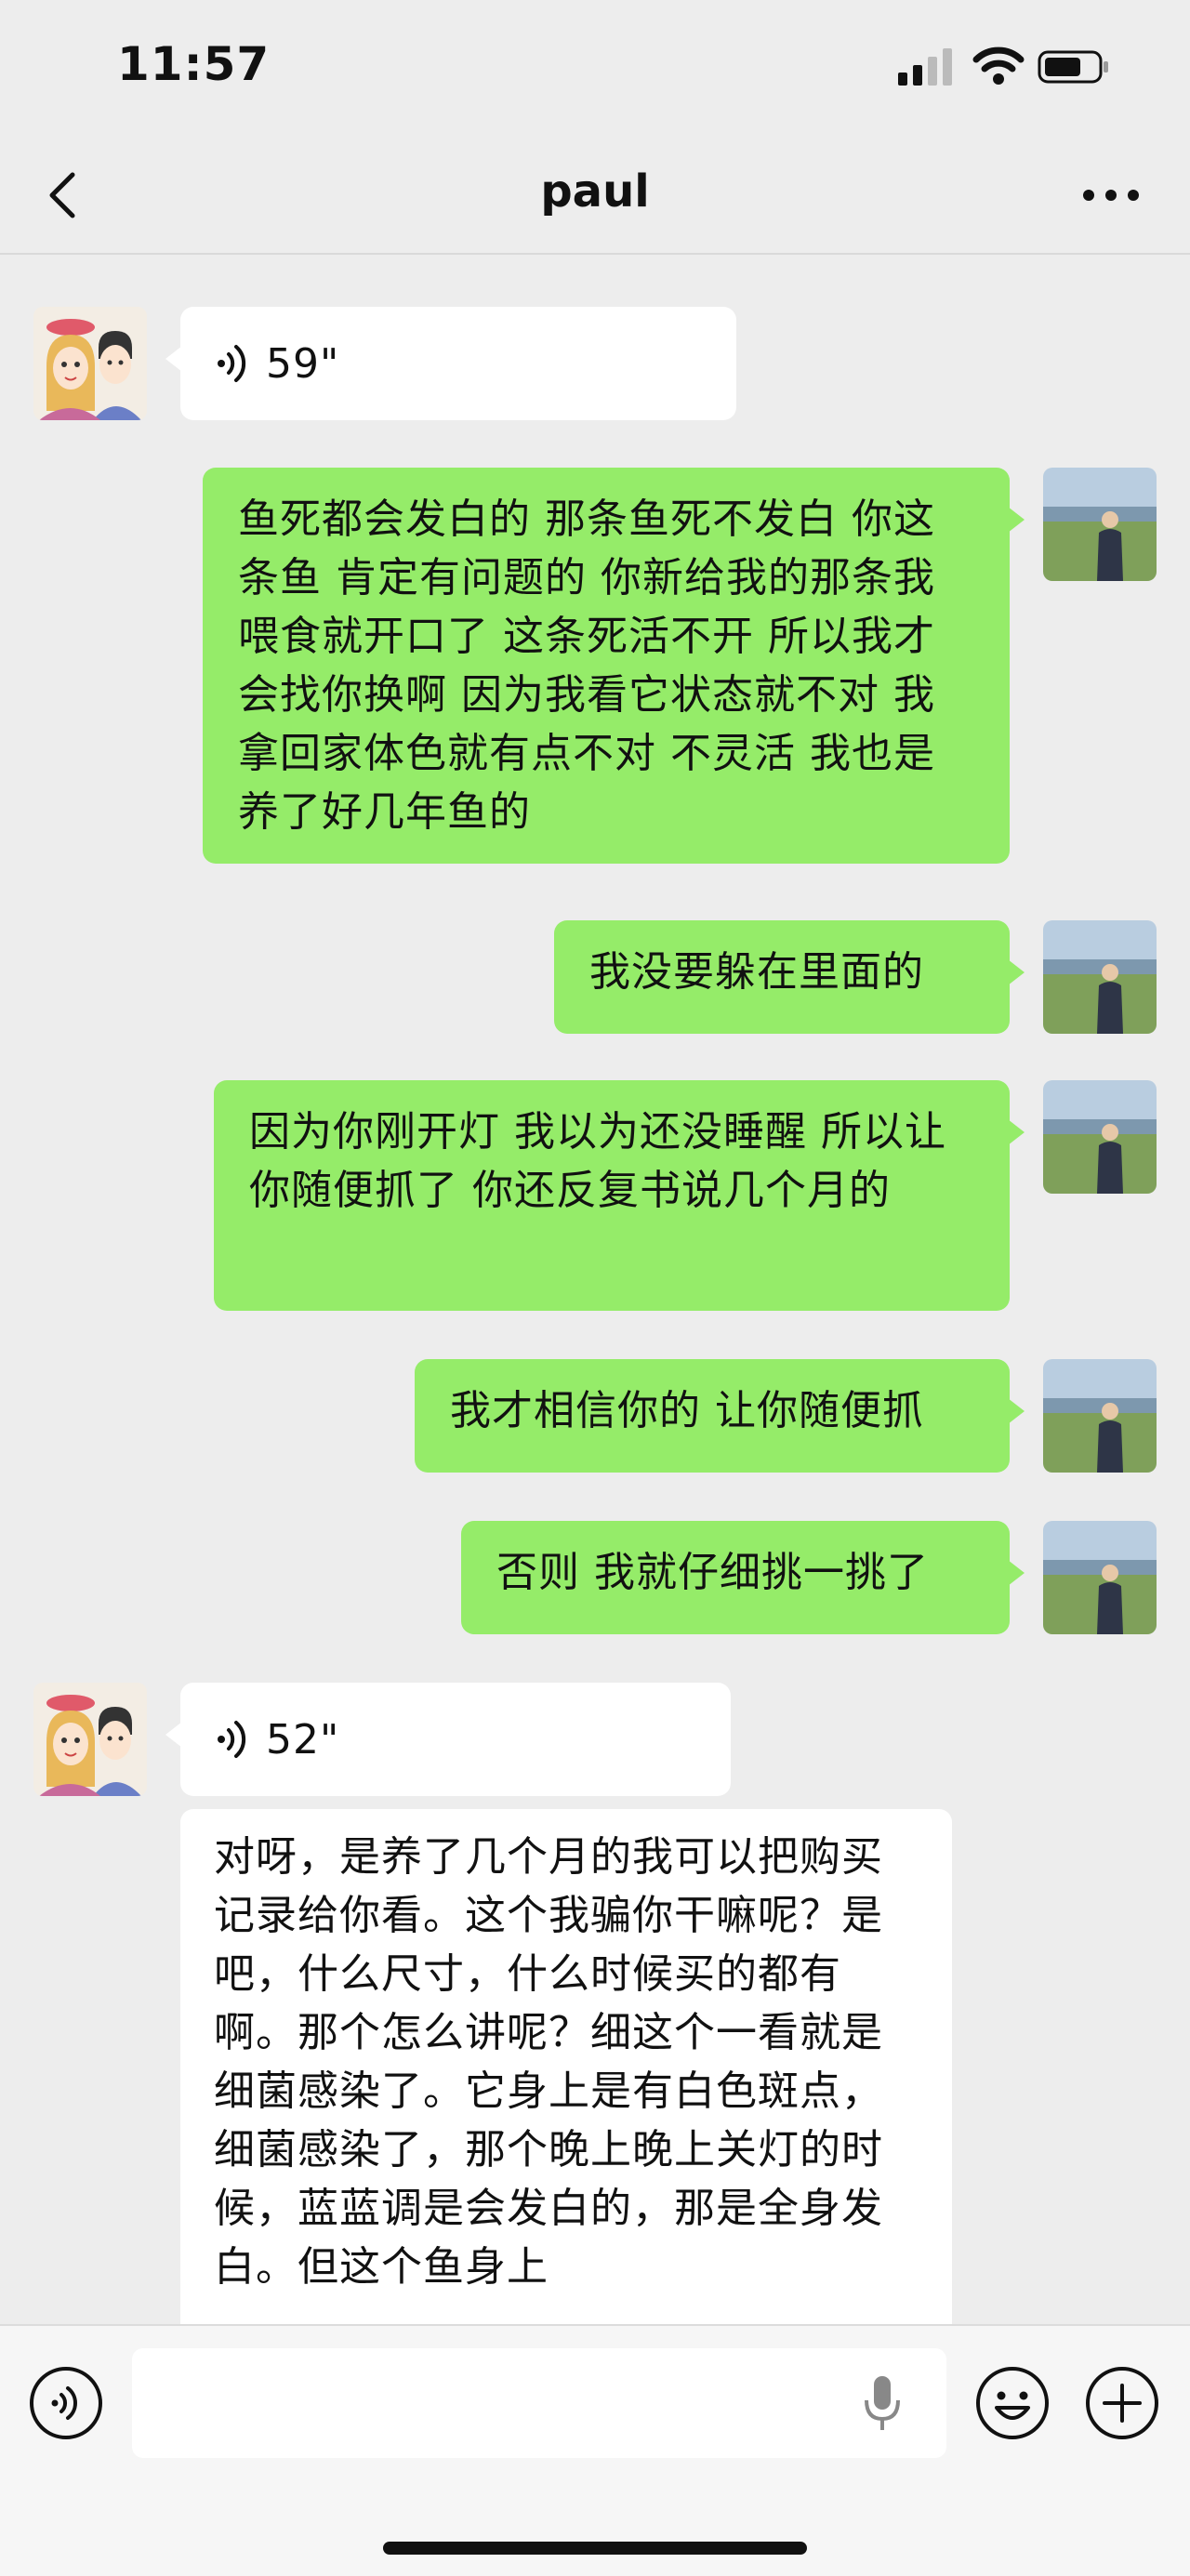  What do you see at coordinates (303, 363) in the screenshot?
I see `voice-duration: 59"` at bounding box center [303, 363].